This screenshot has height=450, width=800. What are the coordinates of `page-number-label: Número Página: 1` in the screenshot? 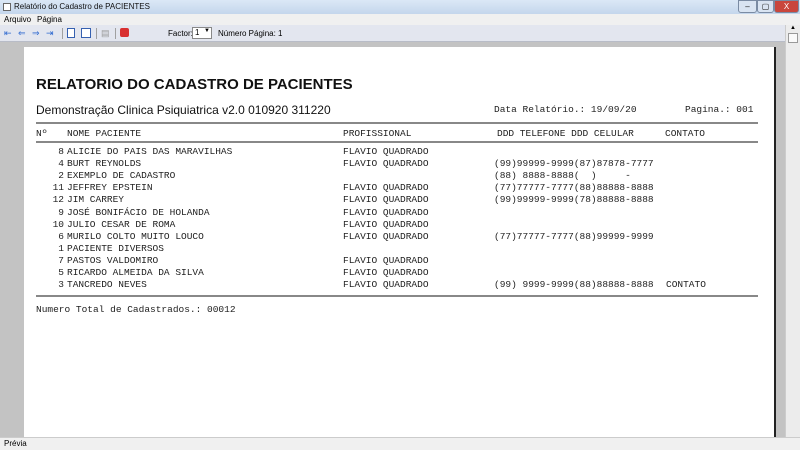 It's located at (250, 33).